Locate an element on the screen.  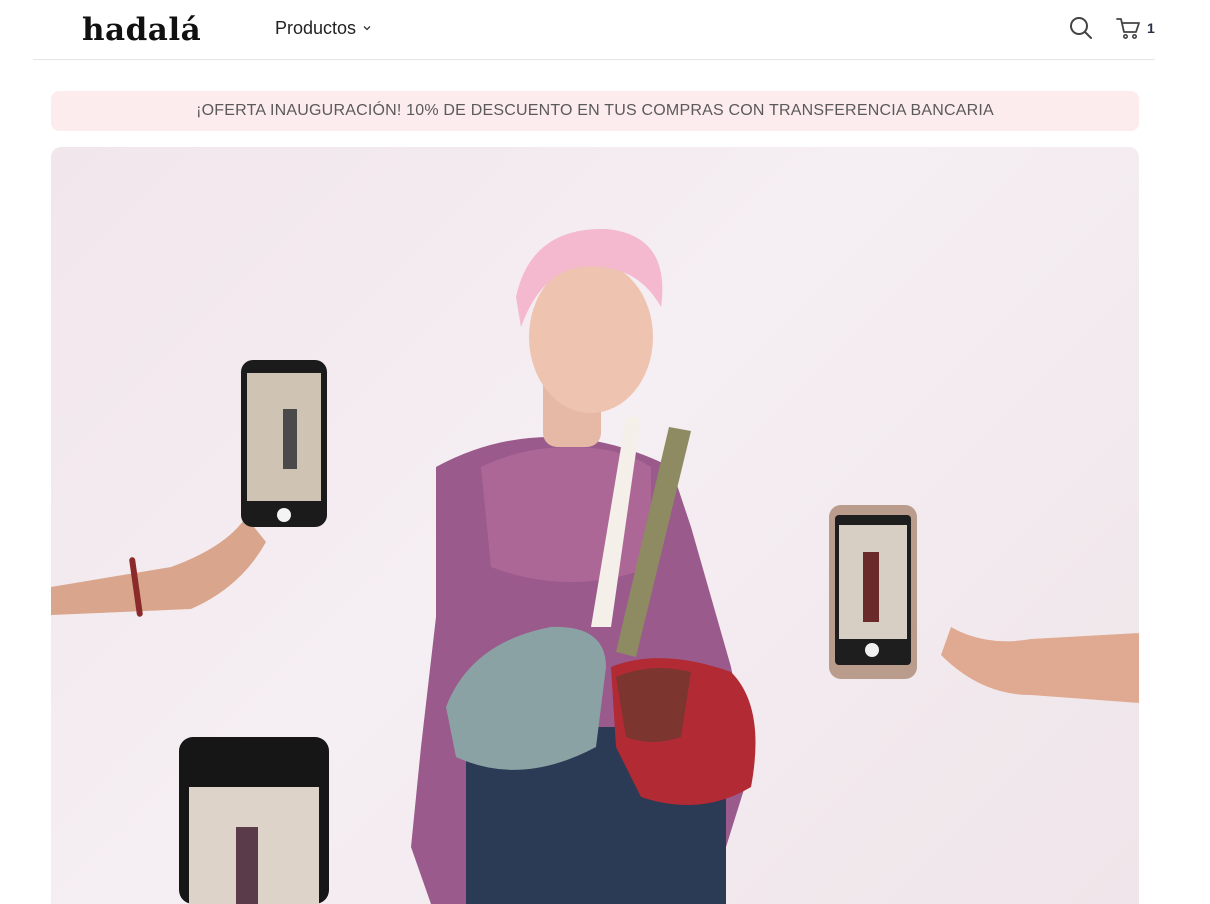
brand-logo: hadalá is located at coordinates (141, 30).